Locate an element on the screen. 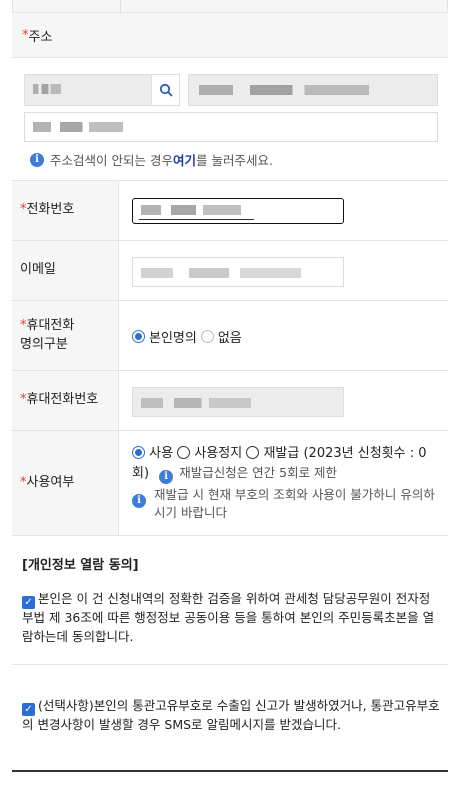 Image resolution: width=458 pixels, height=800 pixels. radio-none-label: 없음 is located at coordinates (229, 338).